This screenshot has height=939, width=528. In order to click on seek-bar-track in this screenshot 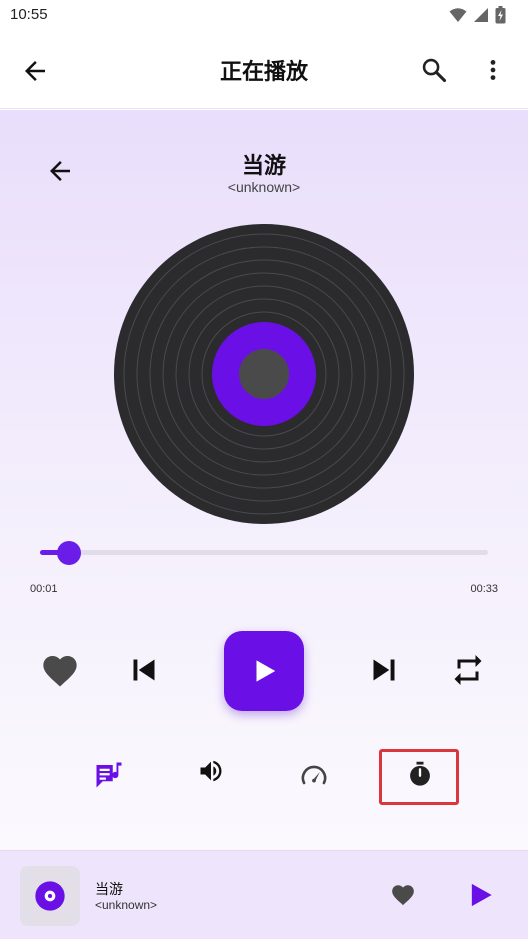, I will do `click(264, 552)`.